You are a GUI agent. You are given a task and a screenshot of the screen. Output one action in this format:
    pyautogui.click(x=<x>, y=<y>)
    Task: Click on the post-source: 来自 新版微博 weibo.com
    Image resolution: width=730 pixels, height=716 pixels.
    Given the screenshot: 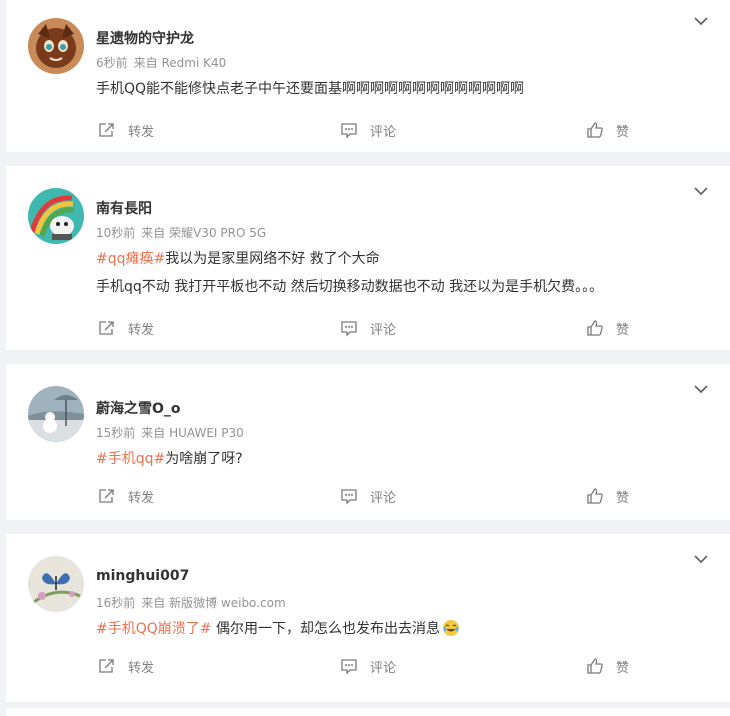 What is the action you would take?
    pyautogui.click(x=213, y=603)
    